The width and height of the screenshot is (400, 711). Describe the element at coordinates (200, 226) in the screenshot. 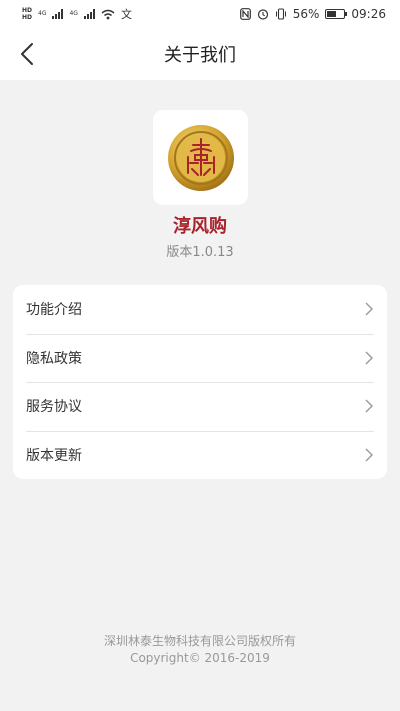

I see `app-name: 淳风购` at that location.